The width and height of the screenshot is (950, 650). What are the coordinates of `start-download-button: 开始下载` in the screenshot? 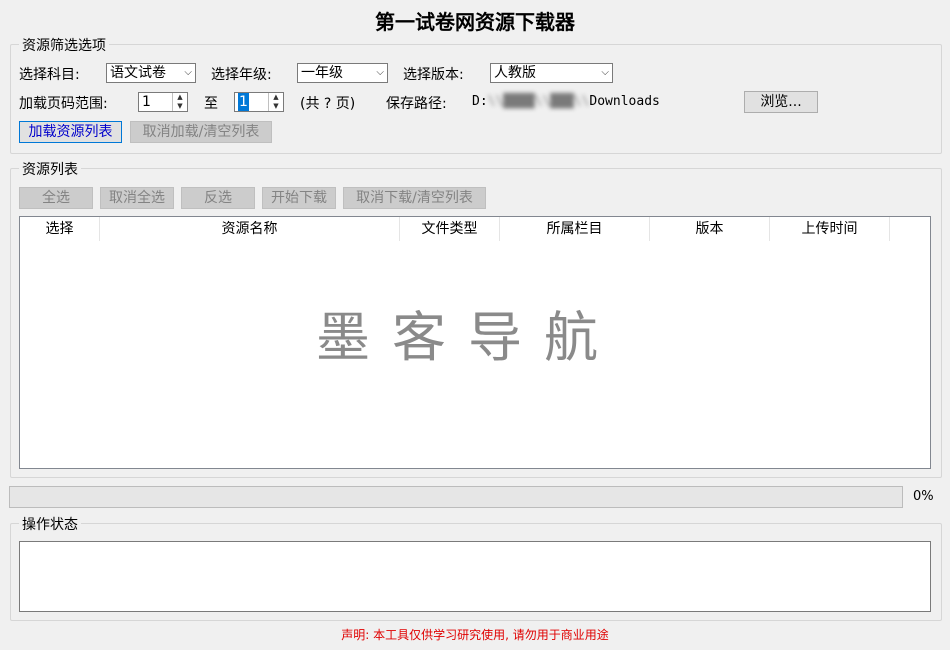 It's located at (299, 198).